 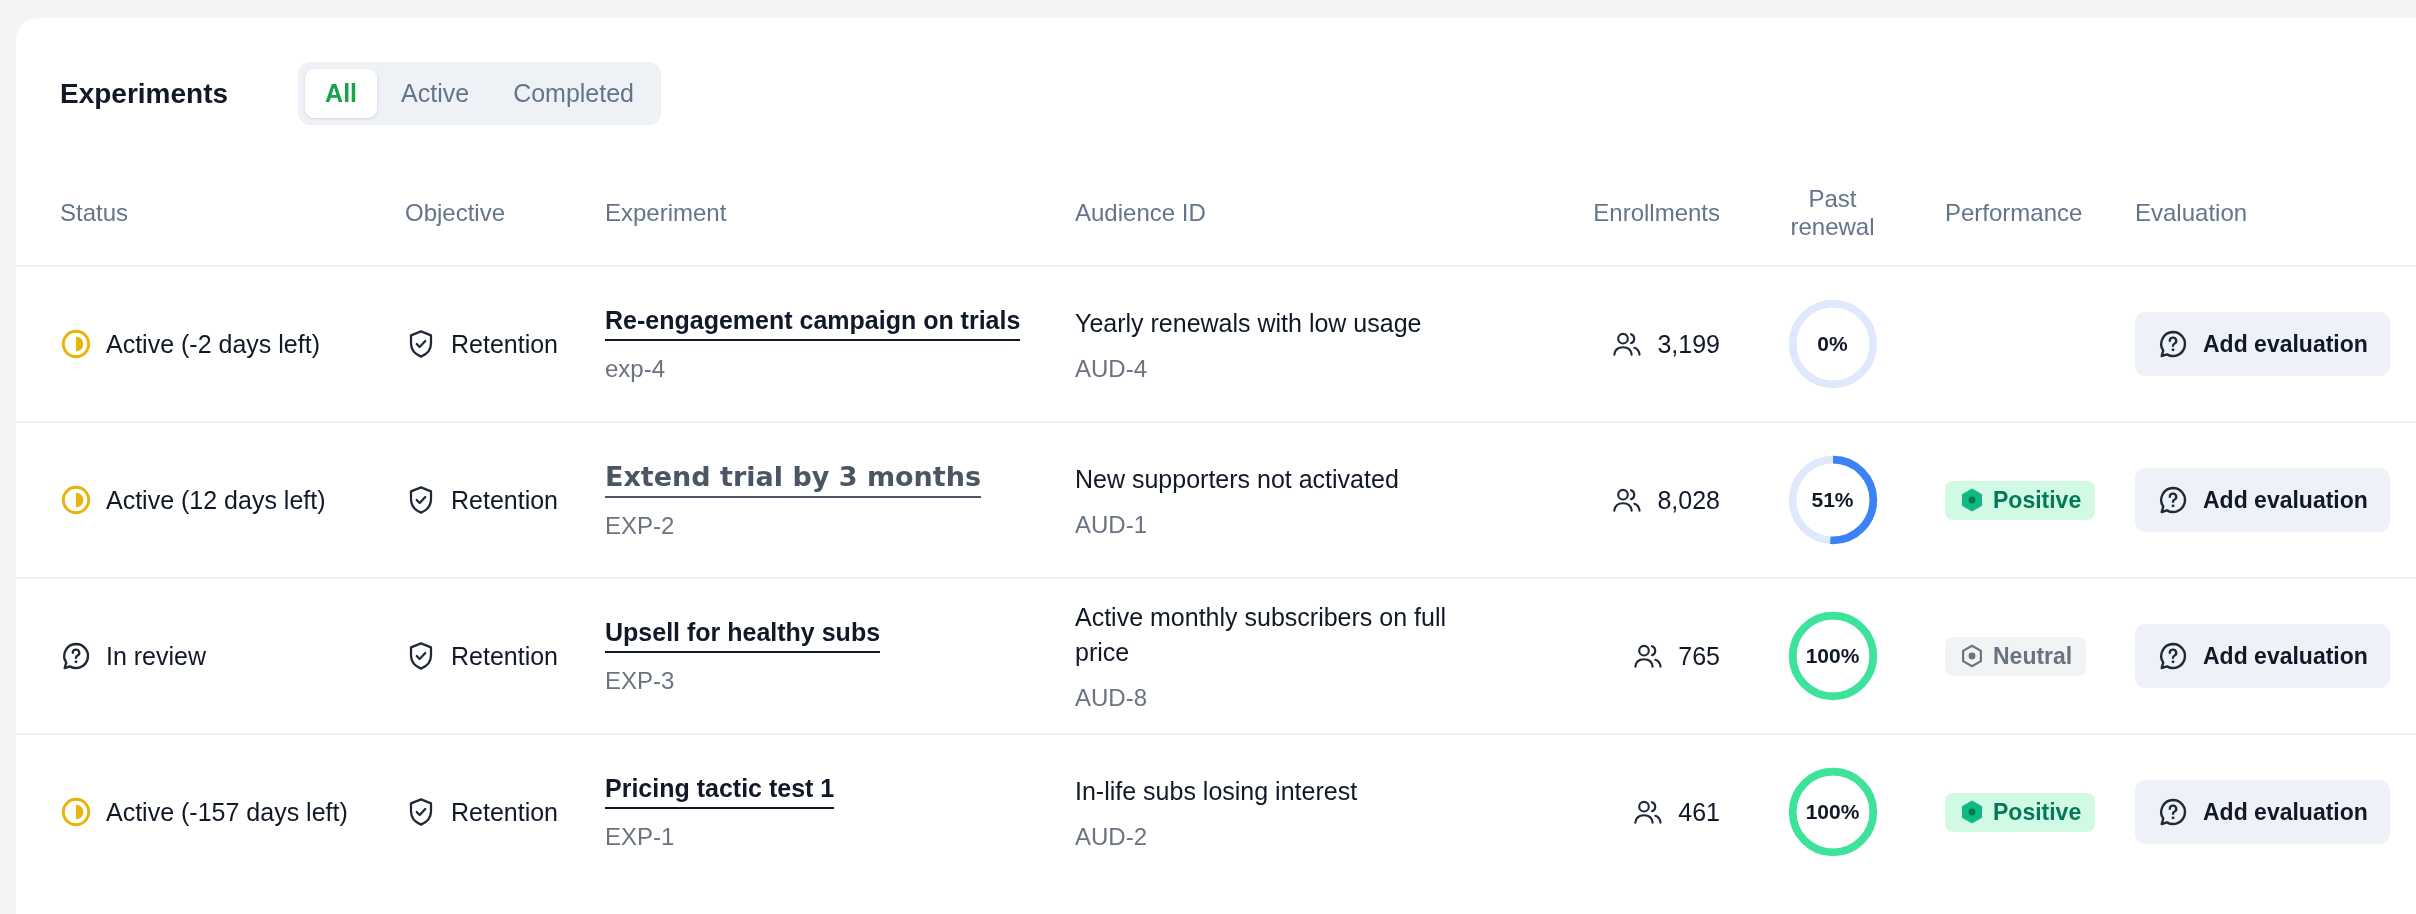 What do you see at coordinates (2014, 213) in the screenshot?
I see `performance-header: Performance` at bounding box center [2014, 213].